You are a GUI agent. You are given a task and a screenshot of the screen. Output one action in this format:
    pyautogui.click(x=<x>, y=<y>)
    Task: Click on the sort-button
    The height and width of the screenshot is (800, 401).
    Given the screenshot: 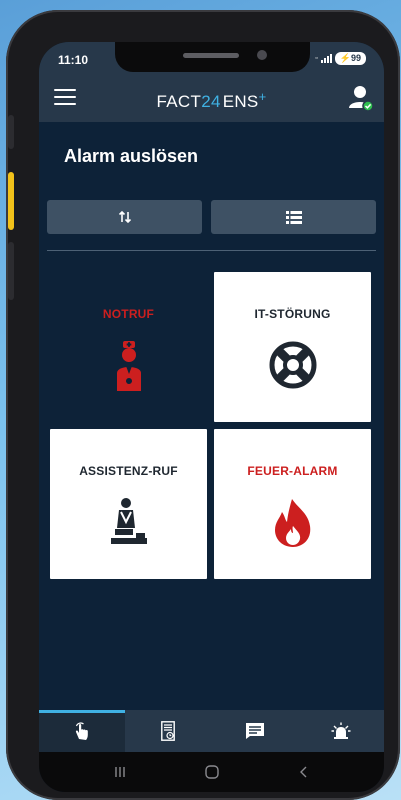 What is the action you would take?
    pyautogui.click(x=124, y=217)
    